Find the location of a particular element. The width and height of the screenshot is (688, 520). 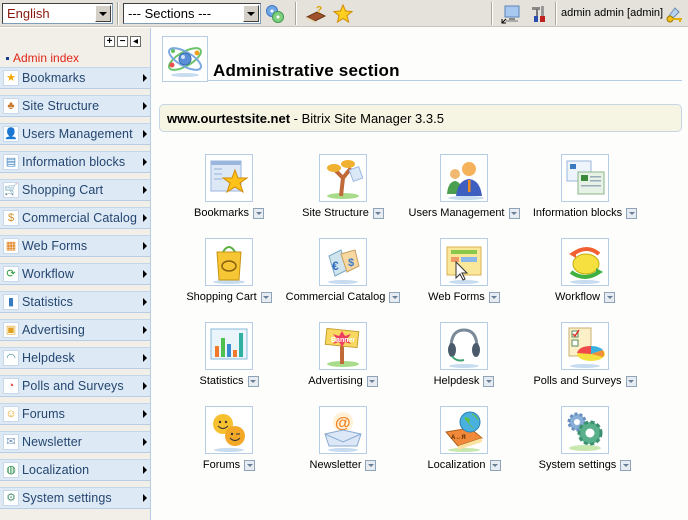

tile-label: Helpdesk is located at coordinates (457, 381).